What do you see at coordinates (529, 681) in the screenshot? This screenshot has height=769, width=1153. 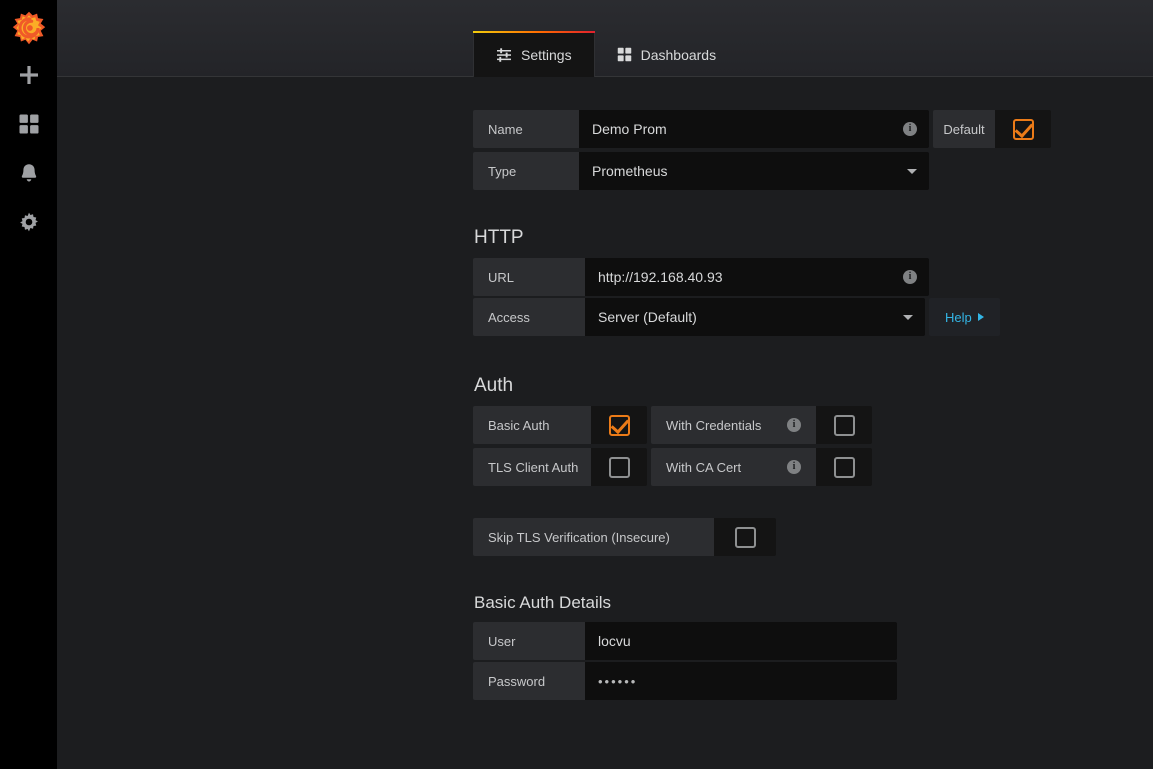 I see `password-label: Password` at bounding box center [529, 681].